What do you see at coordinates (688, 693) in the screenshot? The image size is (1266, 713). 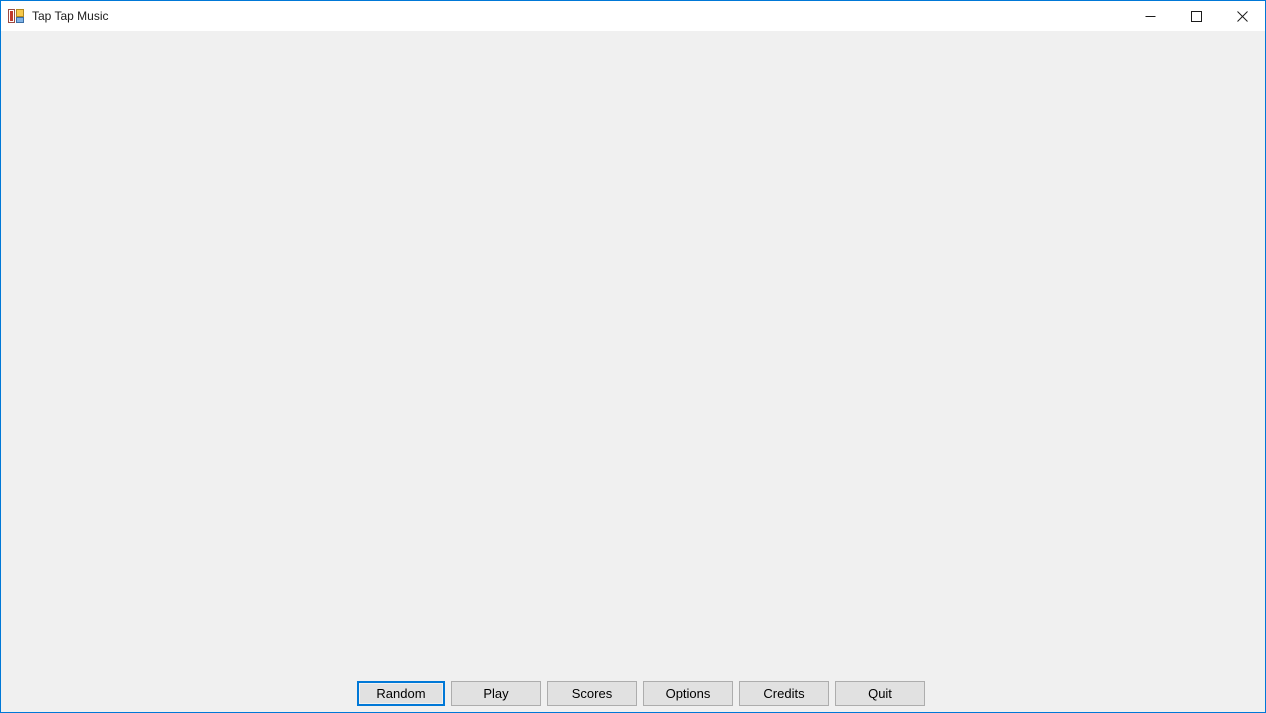 I see `options-button: Options` at bounding box center [688, 693].